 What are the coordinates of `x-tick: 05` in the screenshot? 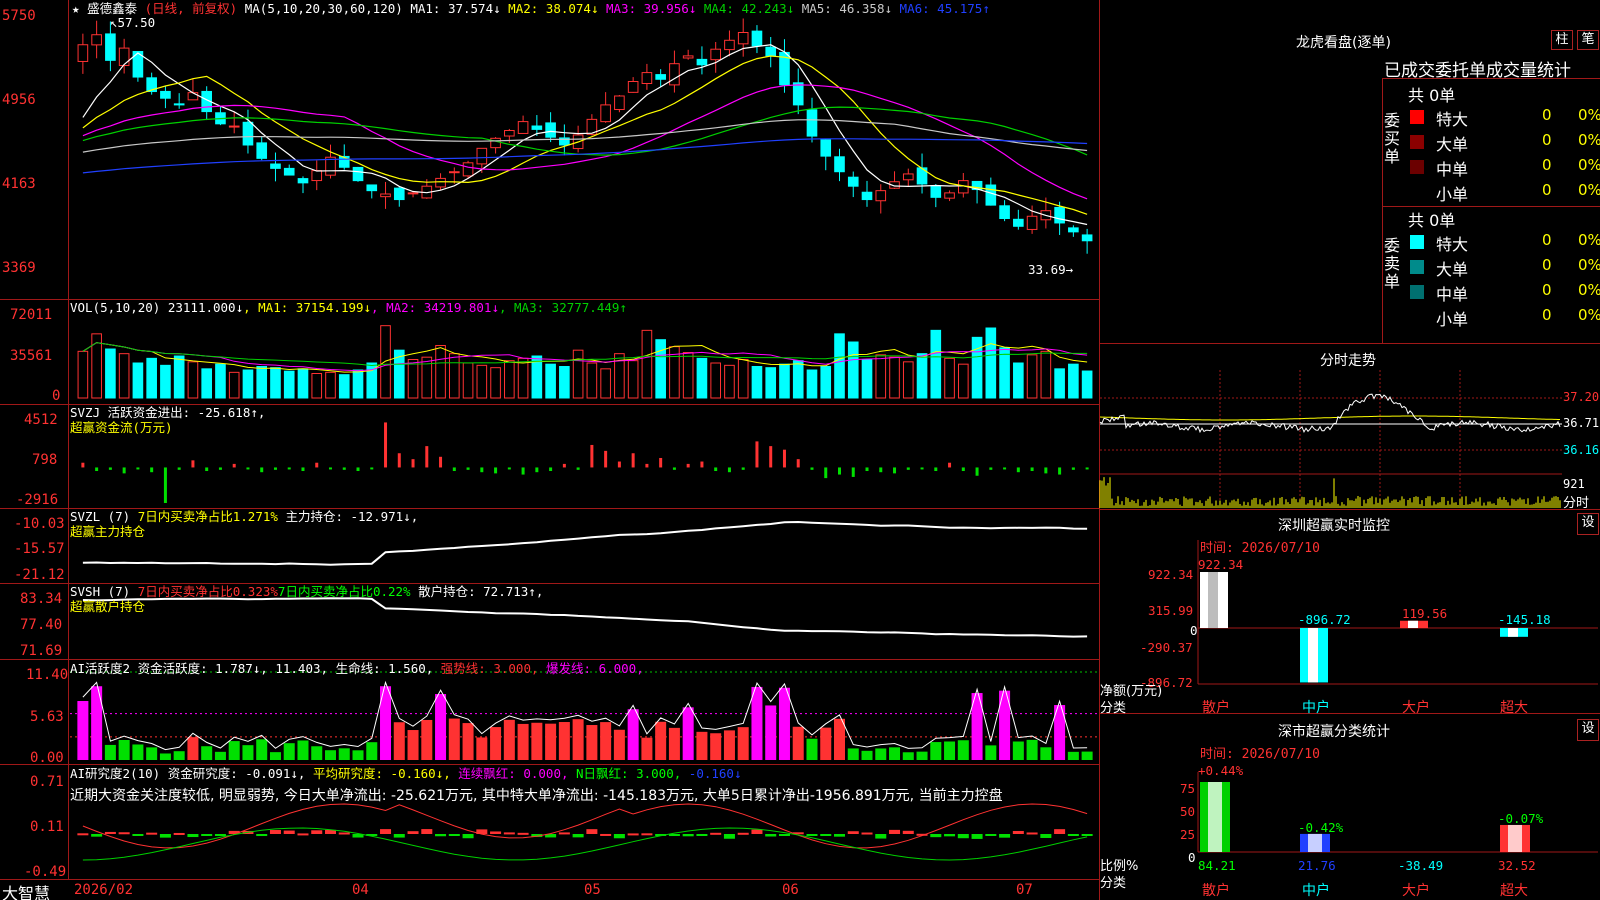 It's located at (592, 890).